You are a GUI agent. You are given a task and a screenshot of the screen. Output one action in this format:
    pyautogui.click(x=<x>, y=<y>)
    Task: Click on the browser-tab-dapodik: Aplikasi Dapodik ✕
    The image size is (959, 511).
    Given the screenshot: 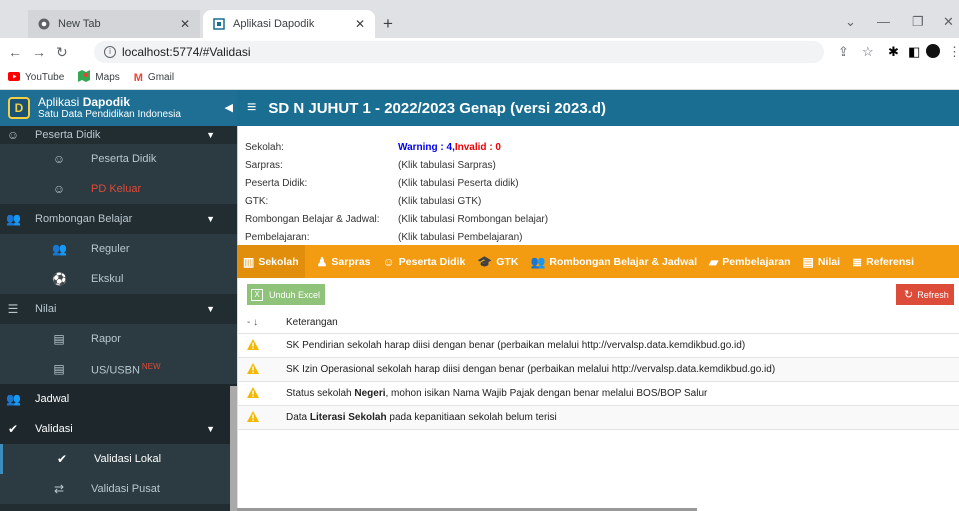 What is the action you would take?
    pyautogui.click(x=289, y=24)
    